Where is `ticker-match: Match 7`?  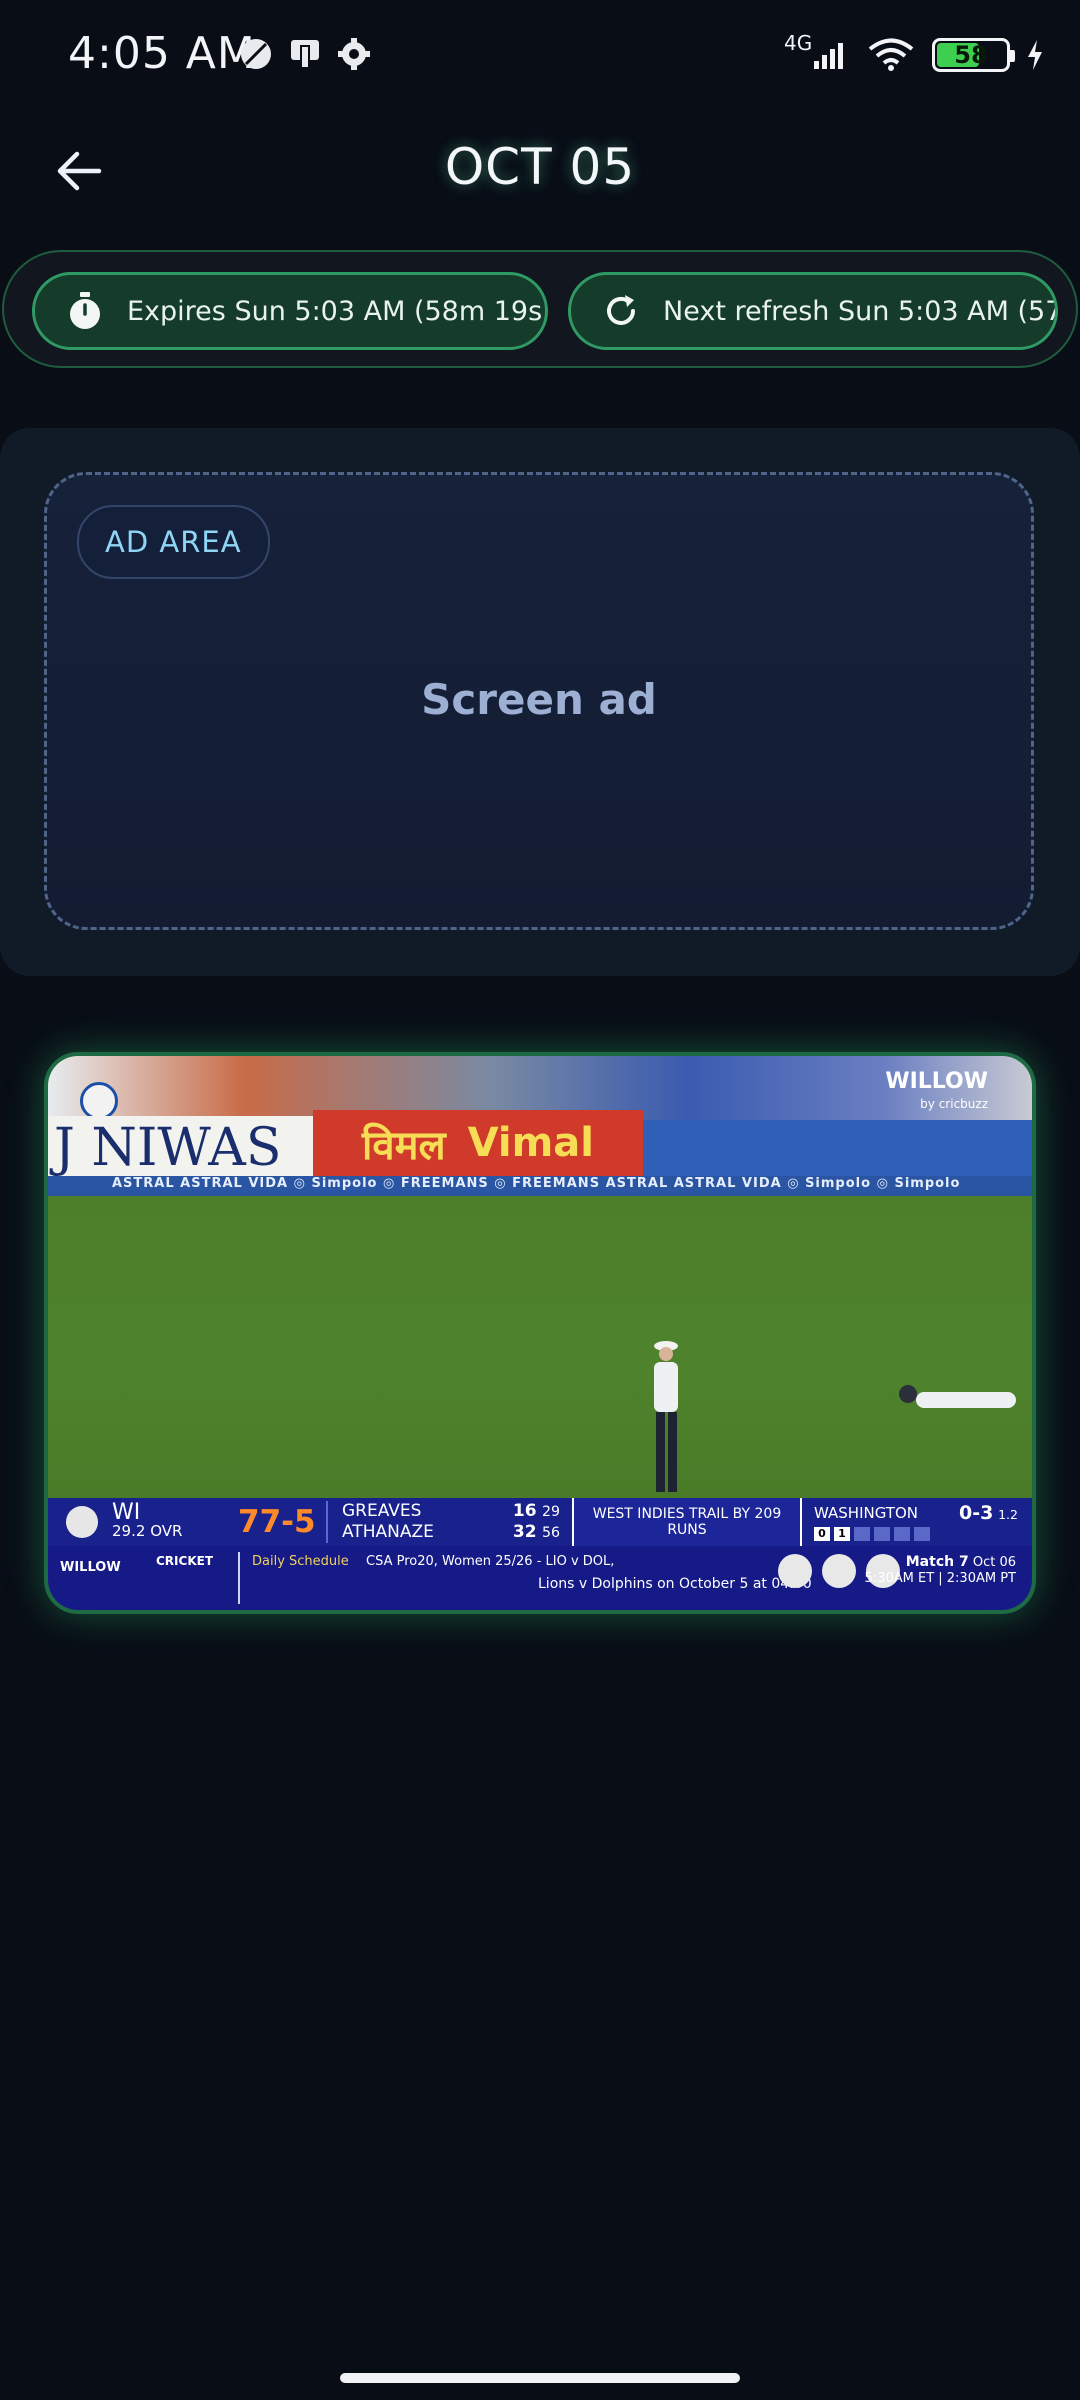
ticker-match: Match 7 is located at coordinates (937, 1562).